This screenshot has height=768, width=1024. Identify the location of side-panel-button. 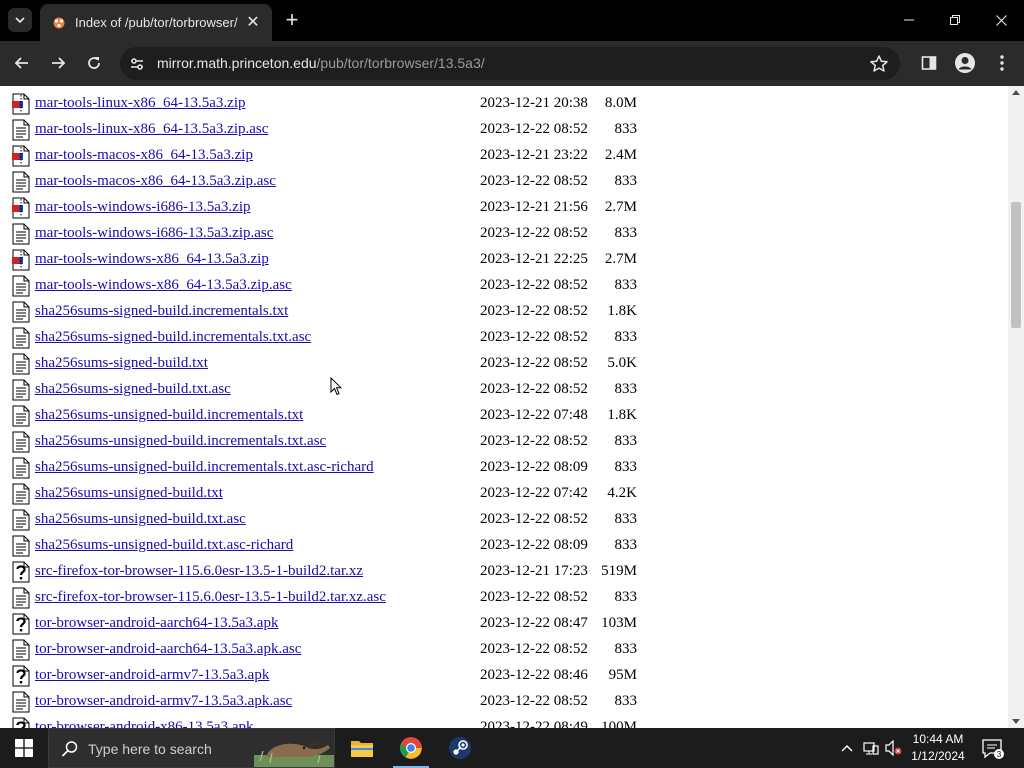
(929, 63).